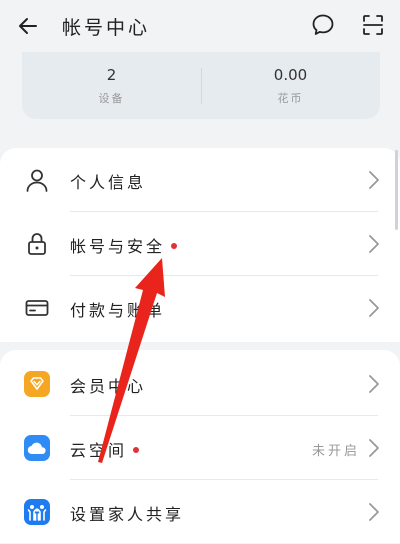 This screenshot has height=544, width=400. Describe the element at coordinates (108, 182) in the screenshot. I see `personal-info-label: 个人信息` at that location.